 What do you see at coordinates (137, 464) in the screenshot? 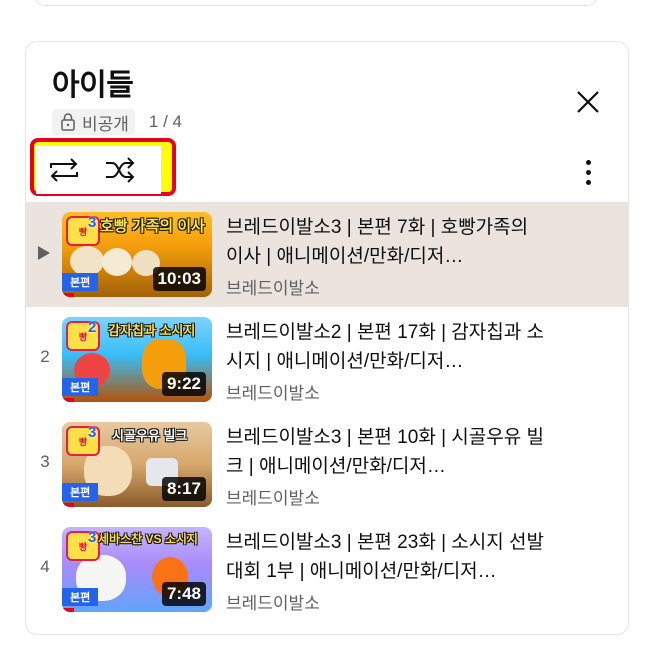
I see `video-thumbnail: 빵 3 시골우유 빌크 본편 8:17` at bounding box center [137, 464].